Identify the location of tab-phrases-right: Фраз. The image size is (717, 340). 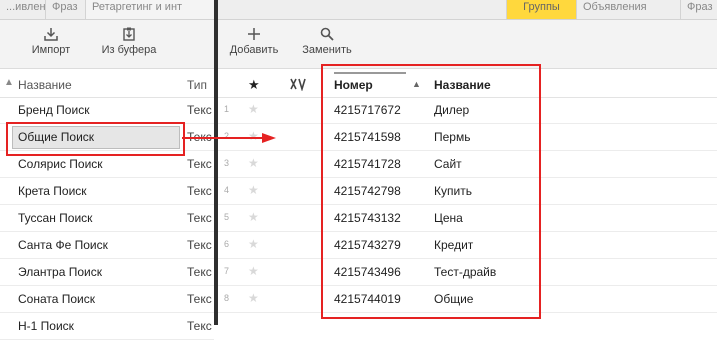
(698, 9).